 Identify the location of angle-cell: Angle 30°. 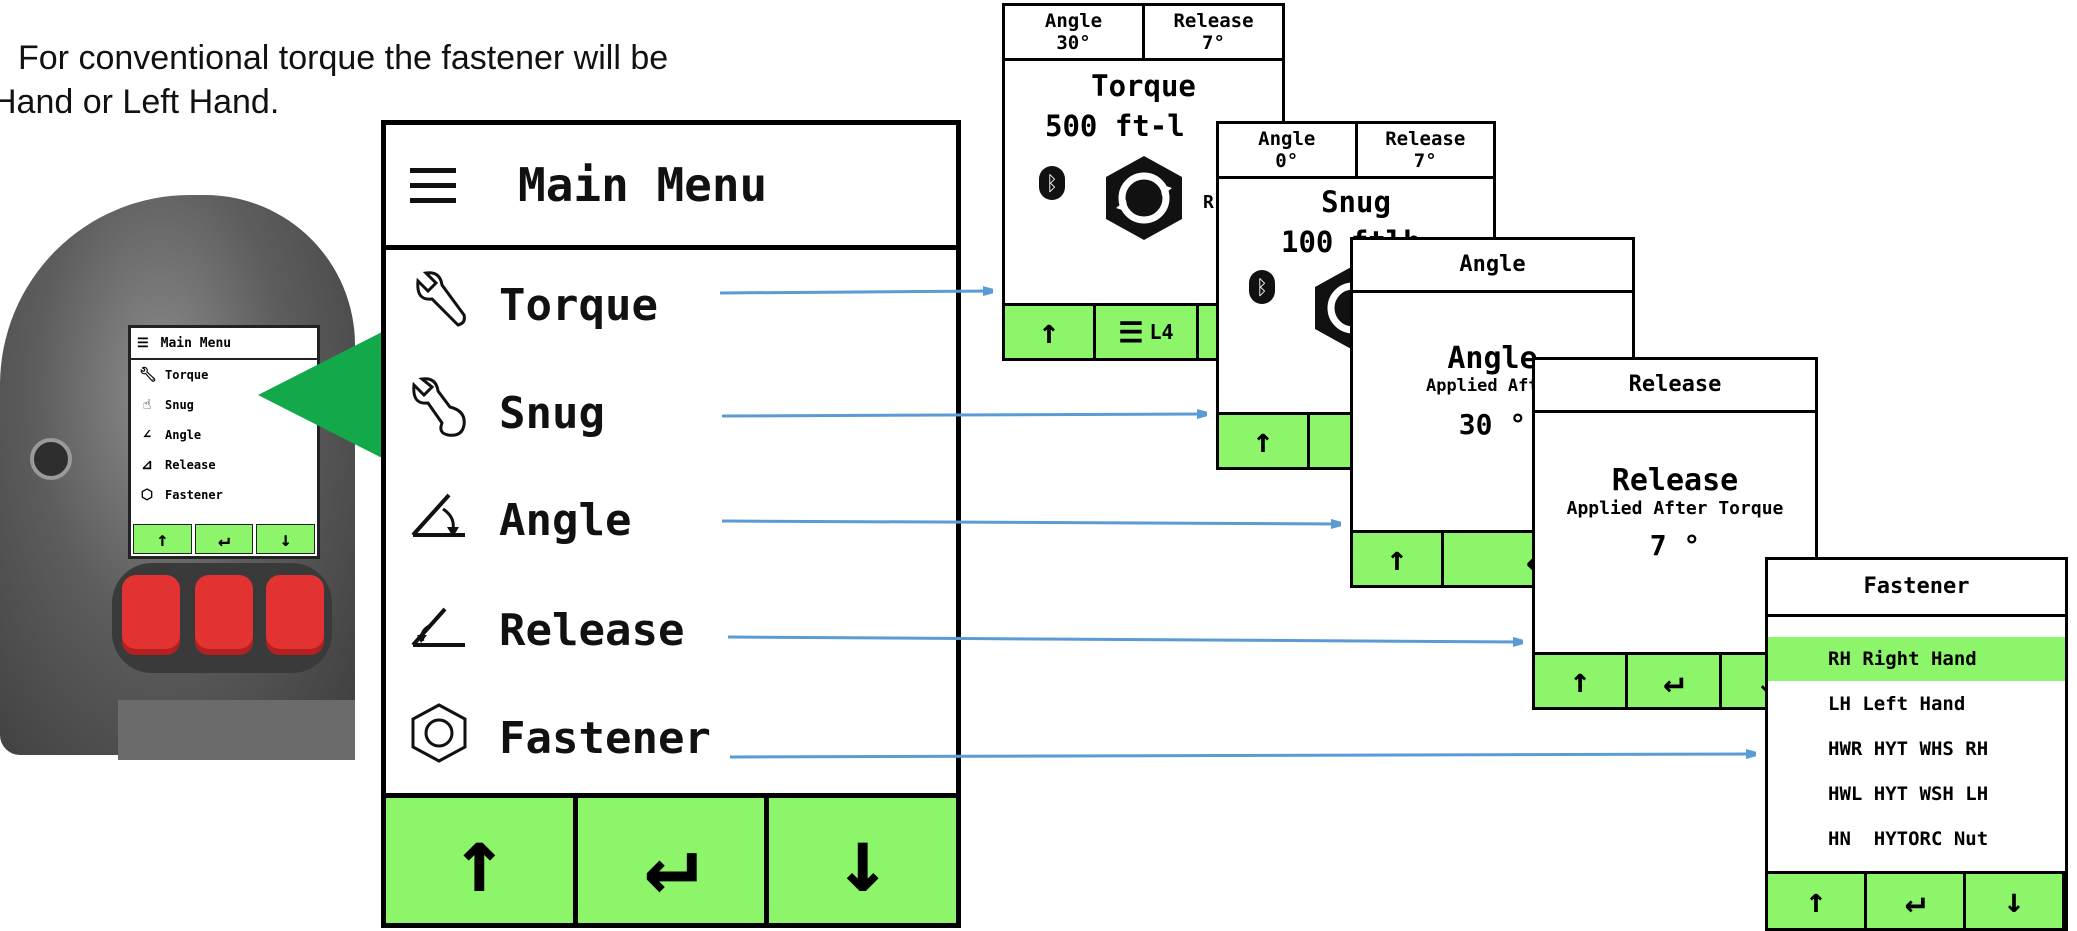
(1075, 32).